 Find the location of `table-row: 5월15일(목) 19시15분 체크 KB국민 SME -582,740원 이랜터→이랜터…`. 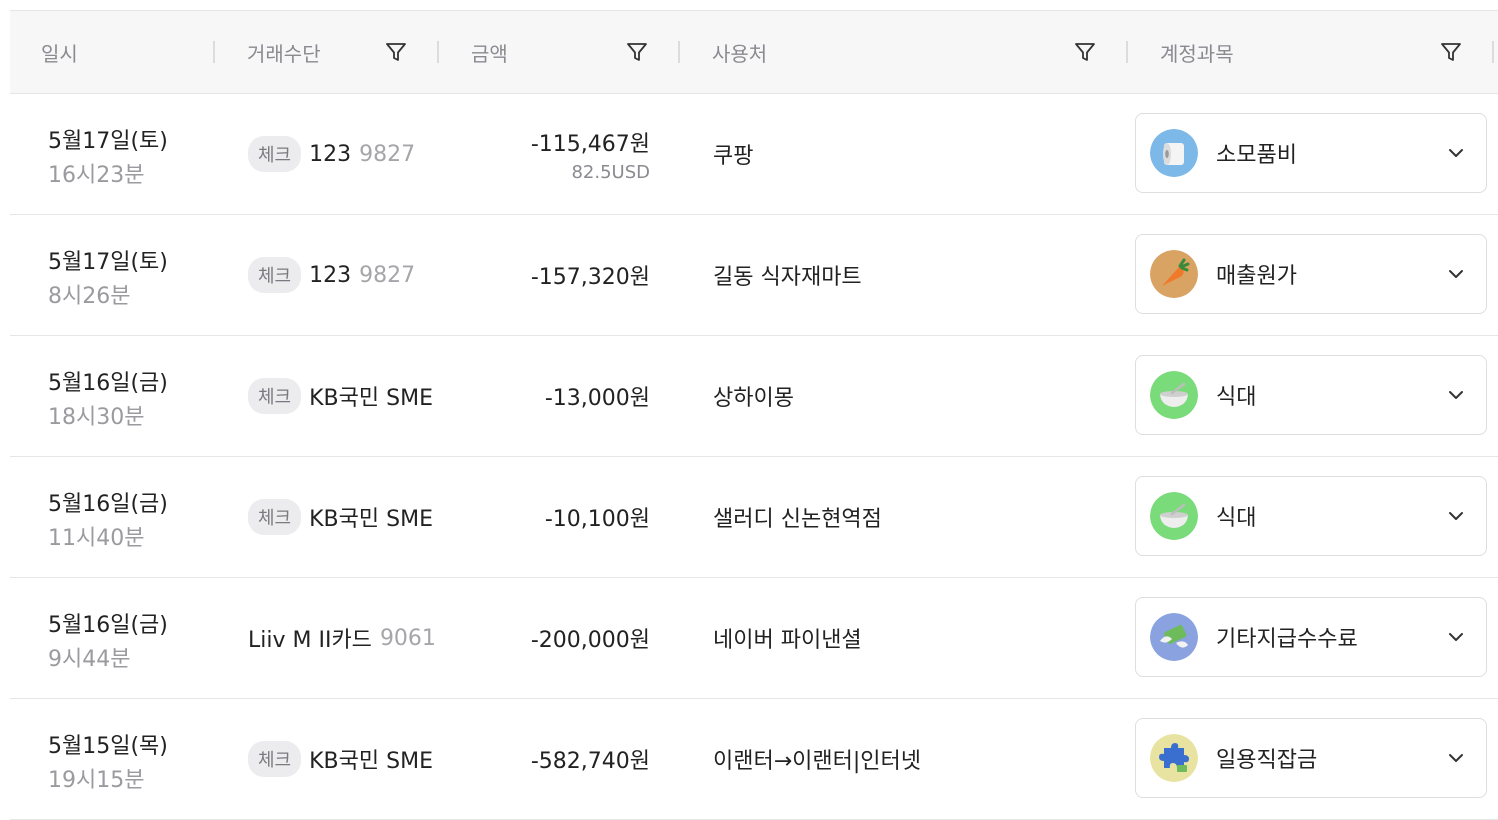

table-row: 5월15일(목) 19시15분 체크 KB국민 SME -582,740원 이랜터→이랜터… is located at coordinates (754, 759).